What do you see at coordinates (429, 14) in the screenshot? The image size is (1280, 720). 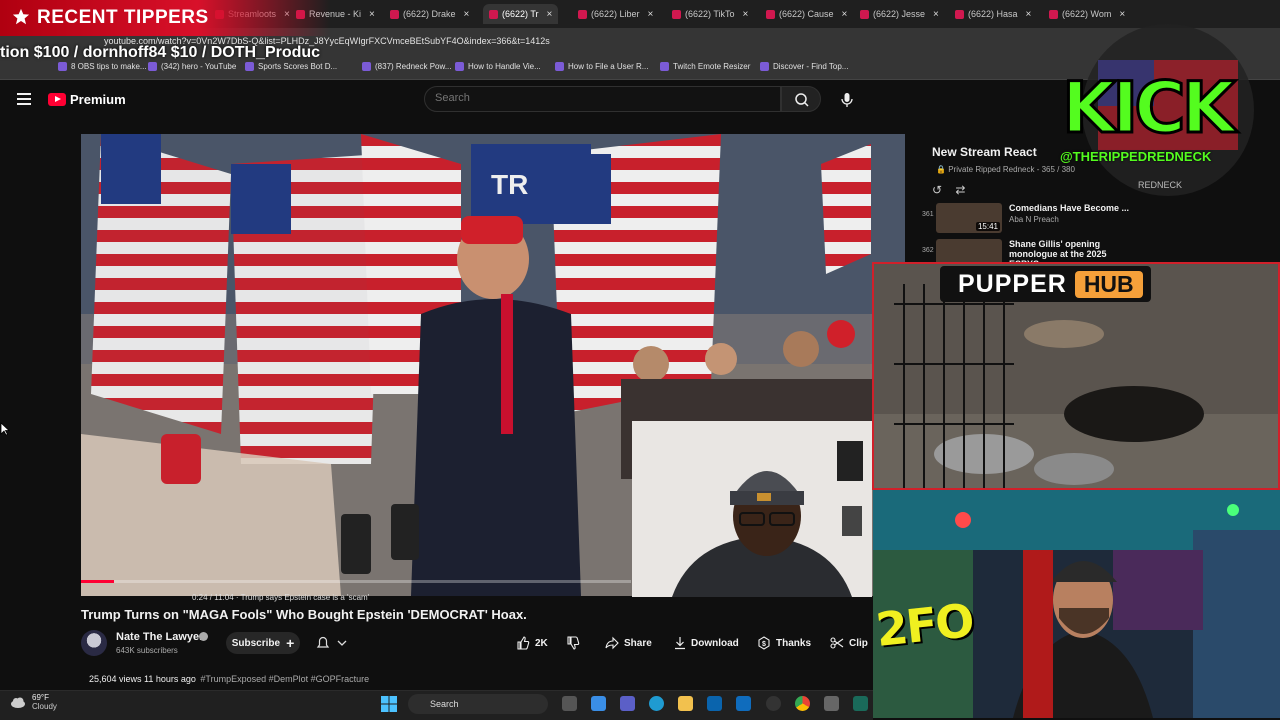 I see `browser-tab: (6622) Drake ×` at bounding box center [429, 14].